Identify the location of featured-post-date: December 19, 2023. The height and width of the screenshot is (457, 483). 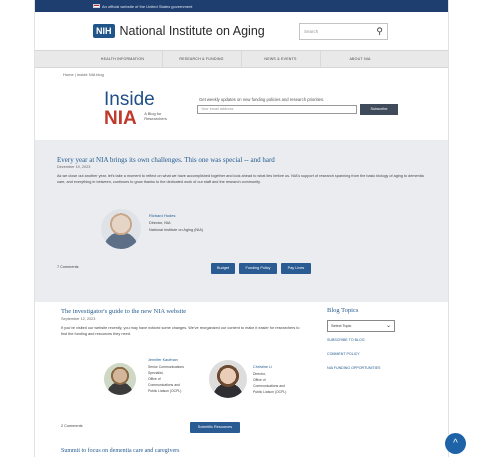
(74, 167).